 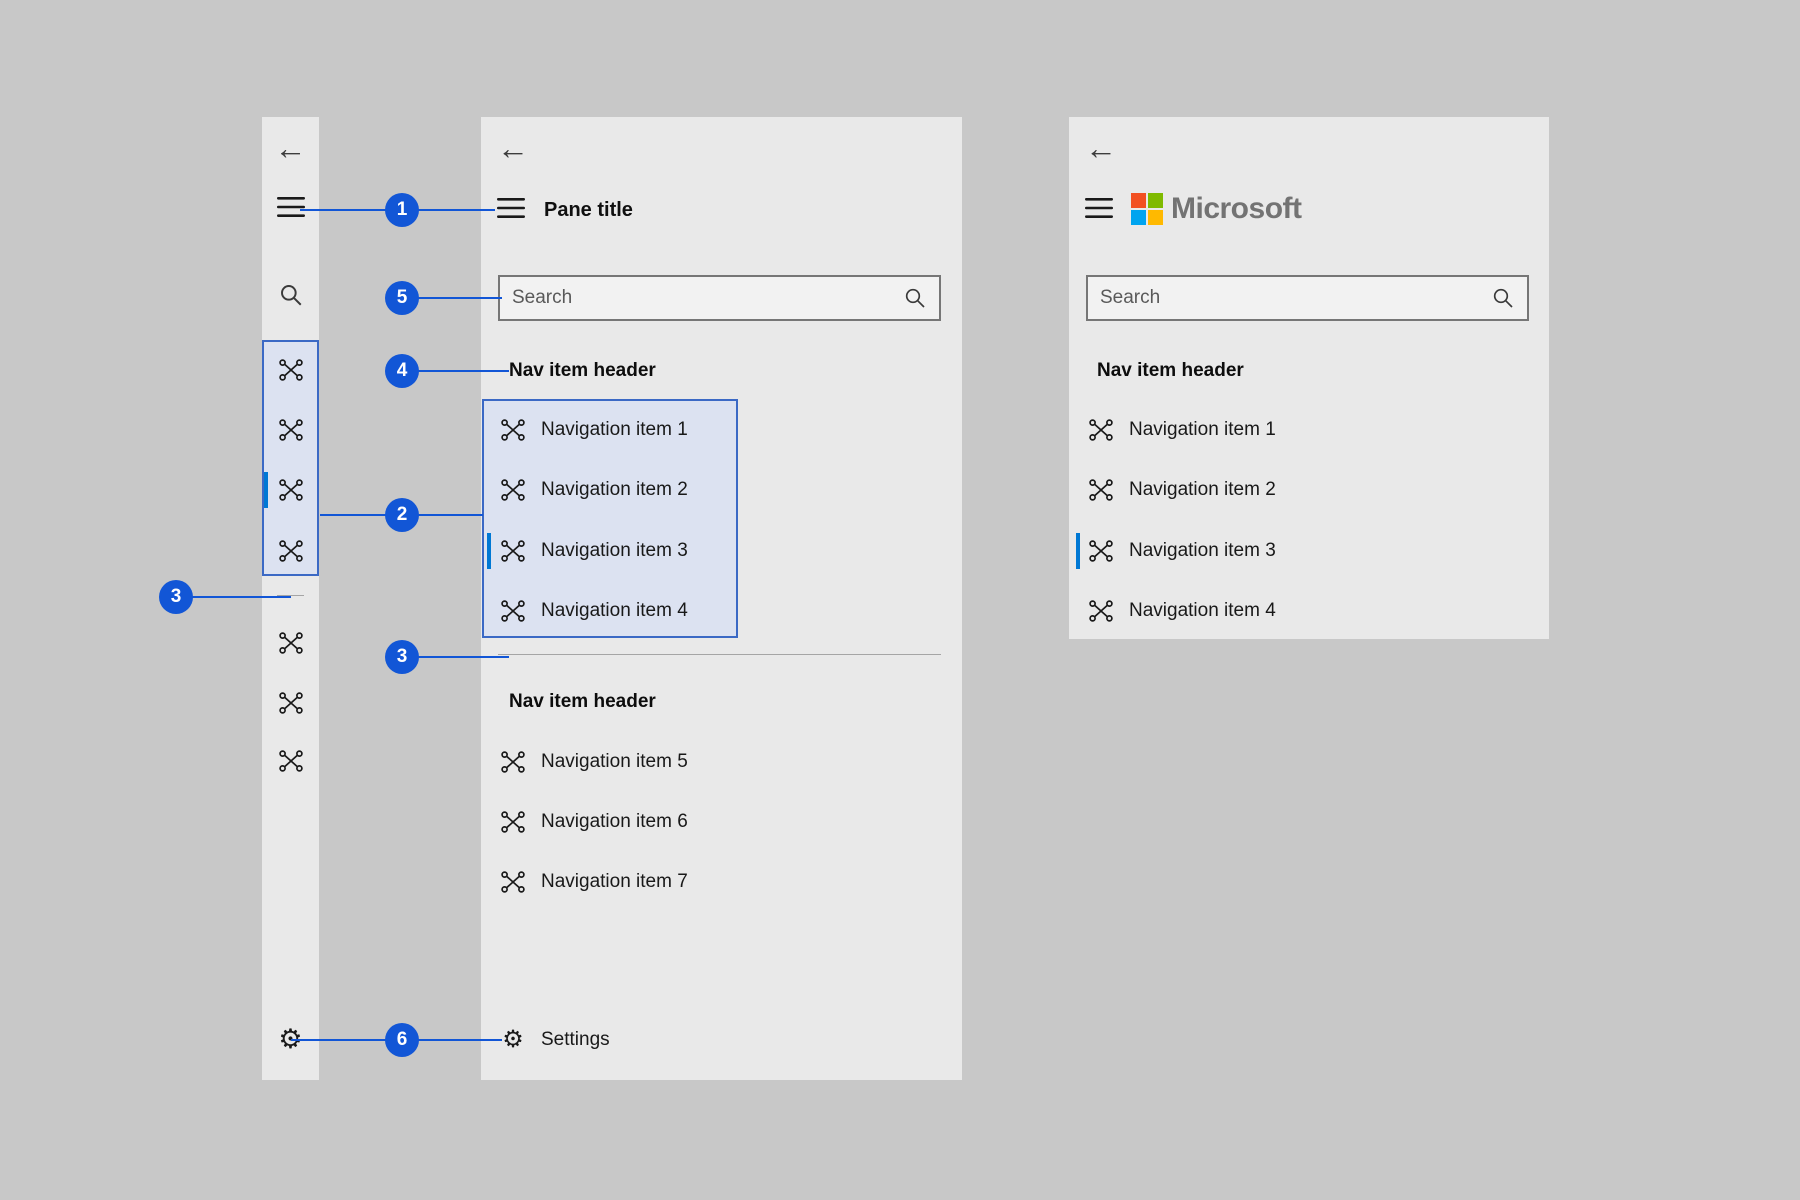 I want to click on callout-line-3a, so click(x=233, y=597).